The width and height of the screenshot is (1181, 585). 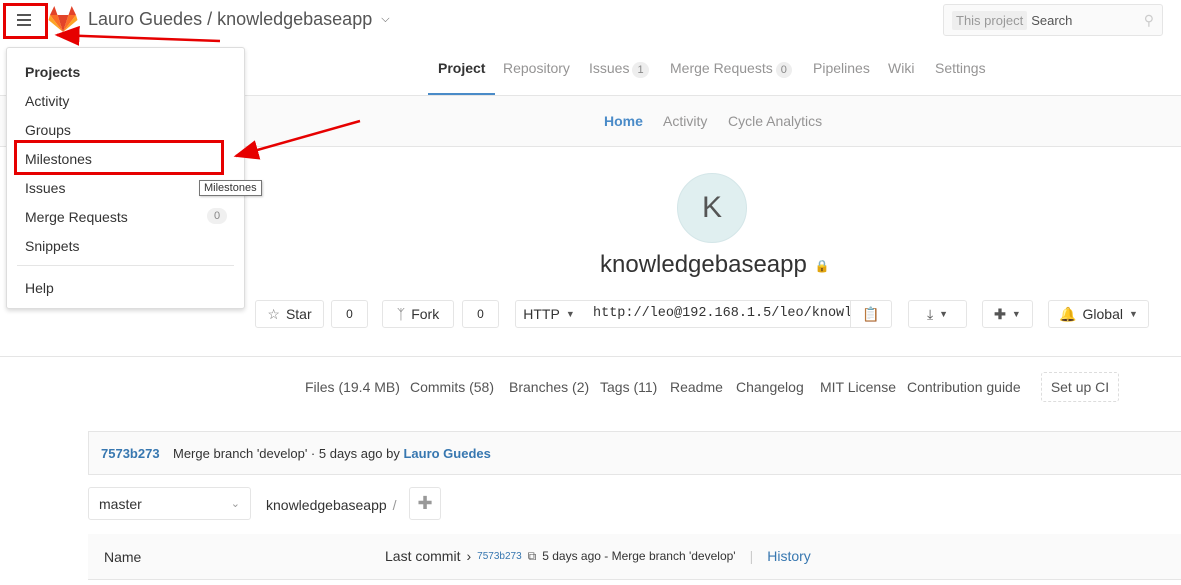 I want to click on stat-commits: Commits (58), so click(x=452, y=387).